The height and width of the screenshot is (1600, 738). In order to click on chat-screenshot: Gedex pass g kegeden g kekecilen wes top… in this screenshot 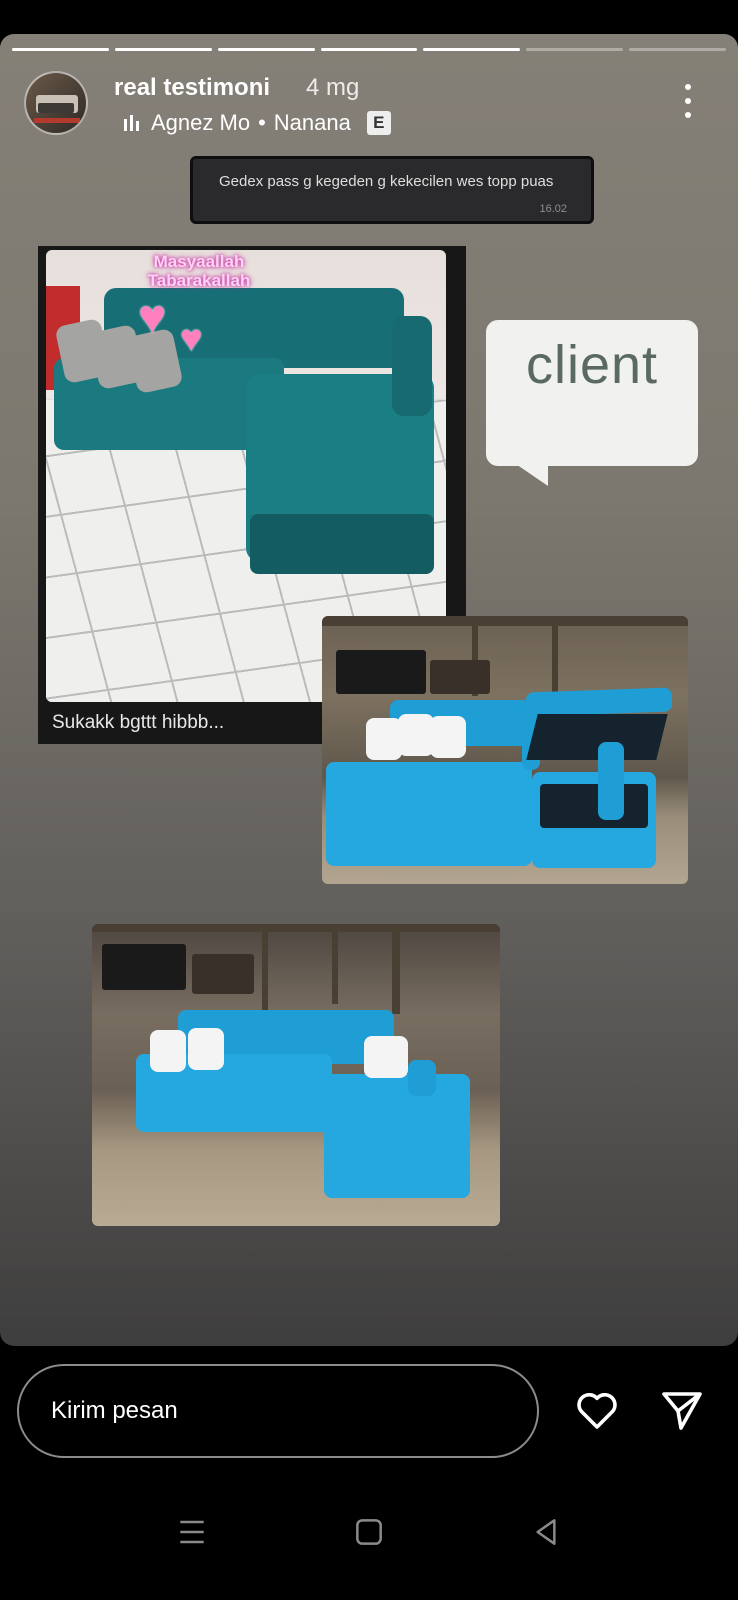, I will do `click(392, 190)`.